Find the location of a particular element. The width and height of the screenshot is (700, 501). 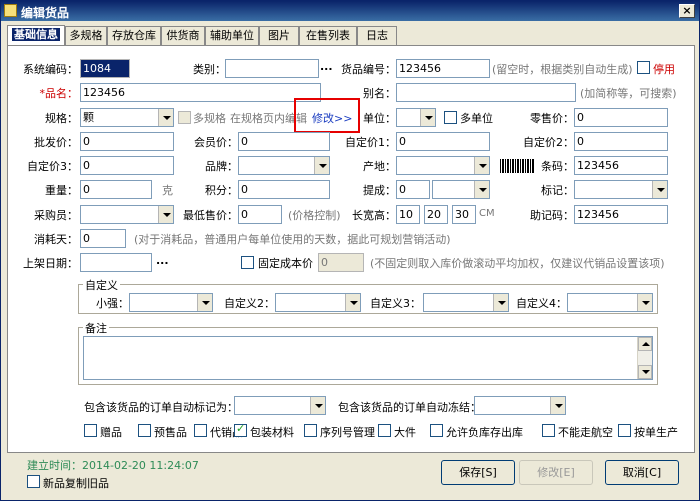

tab-multi-spec: 多规格 is located at coordinates (86, 35).